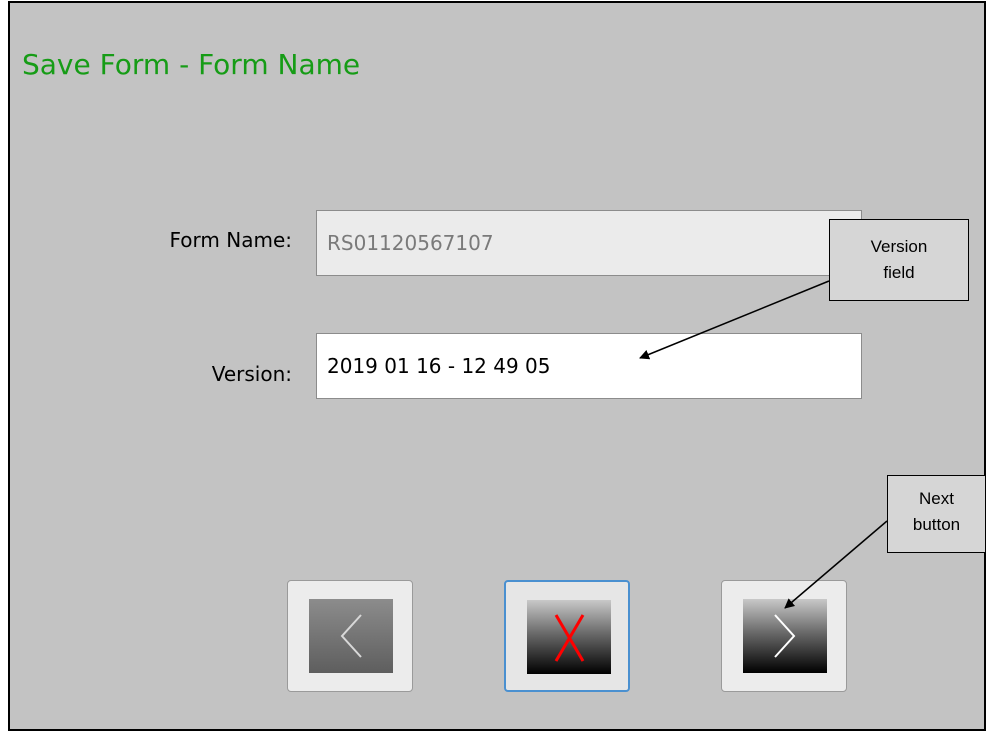 The image size is (994, 734). What do you see at coordinates (763, 444) in the screenshot?
I see `callout-arrows` at bounding box center [763, 444].